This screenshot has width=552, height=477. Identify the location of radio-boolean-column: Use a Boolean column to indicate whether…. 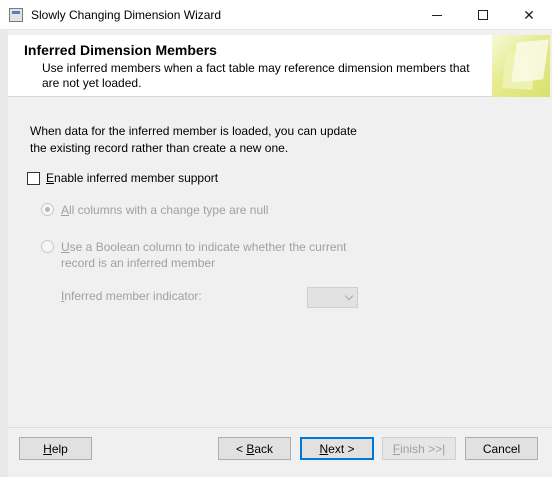
(196, 255).